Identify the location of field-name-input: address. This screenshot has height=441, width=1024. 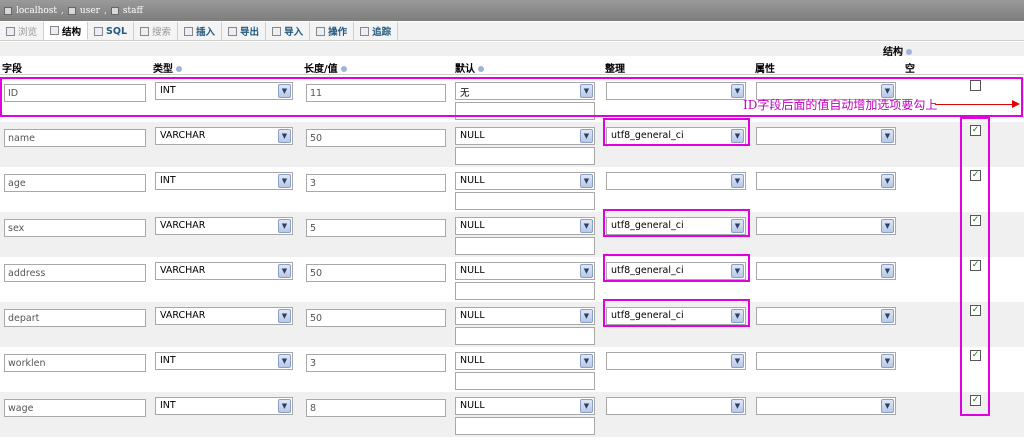
(75, 273).